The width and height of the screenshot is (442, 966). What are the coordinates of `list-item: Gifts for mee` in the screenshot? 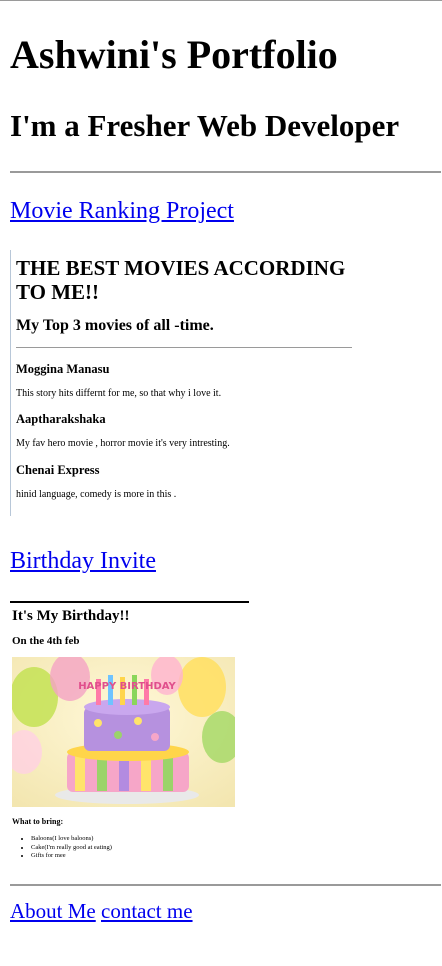 It's located at (71, 856).